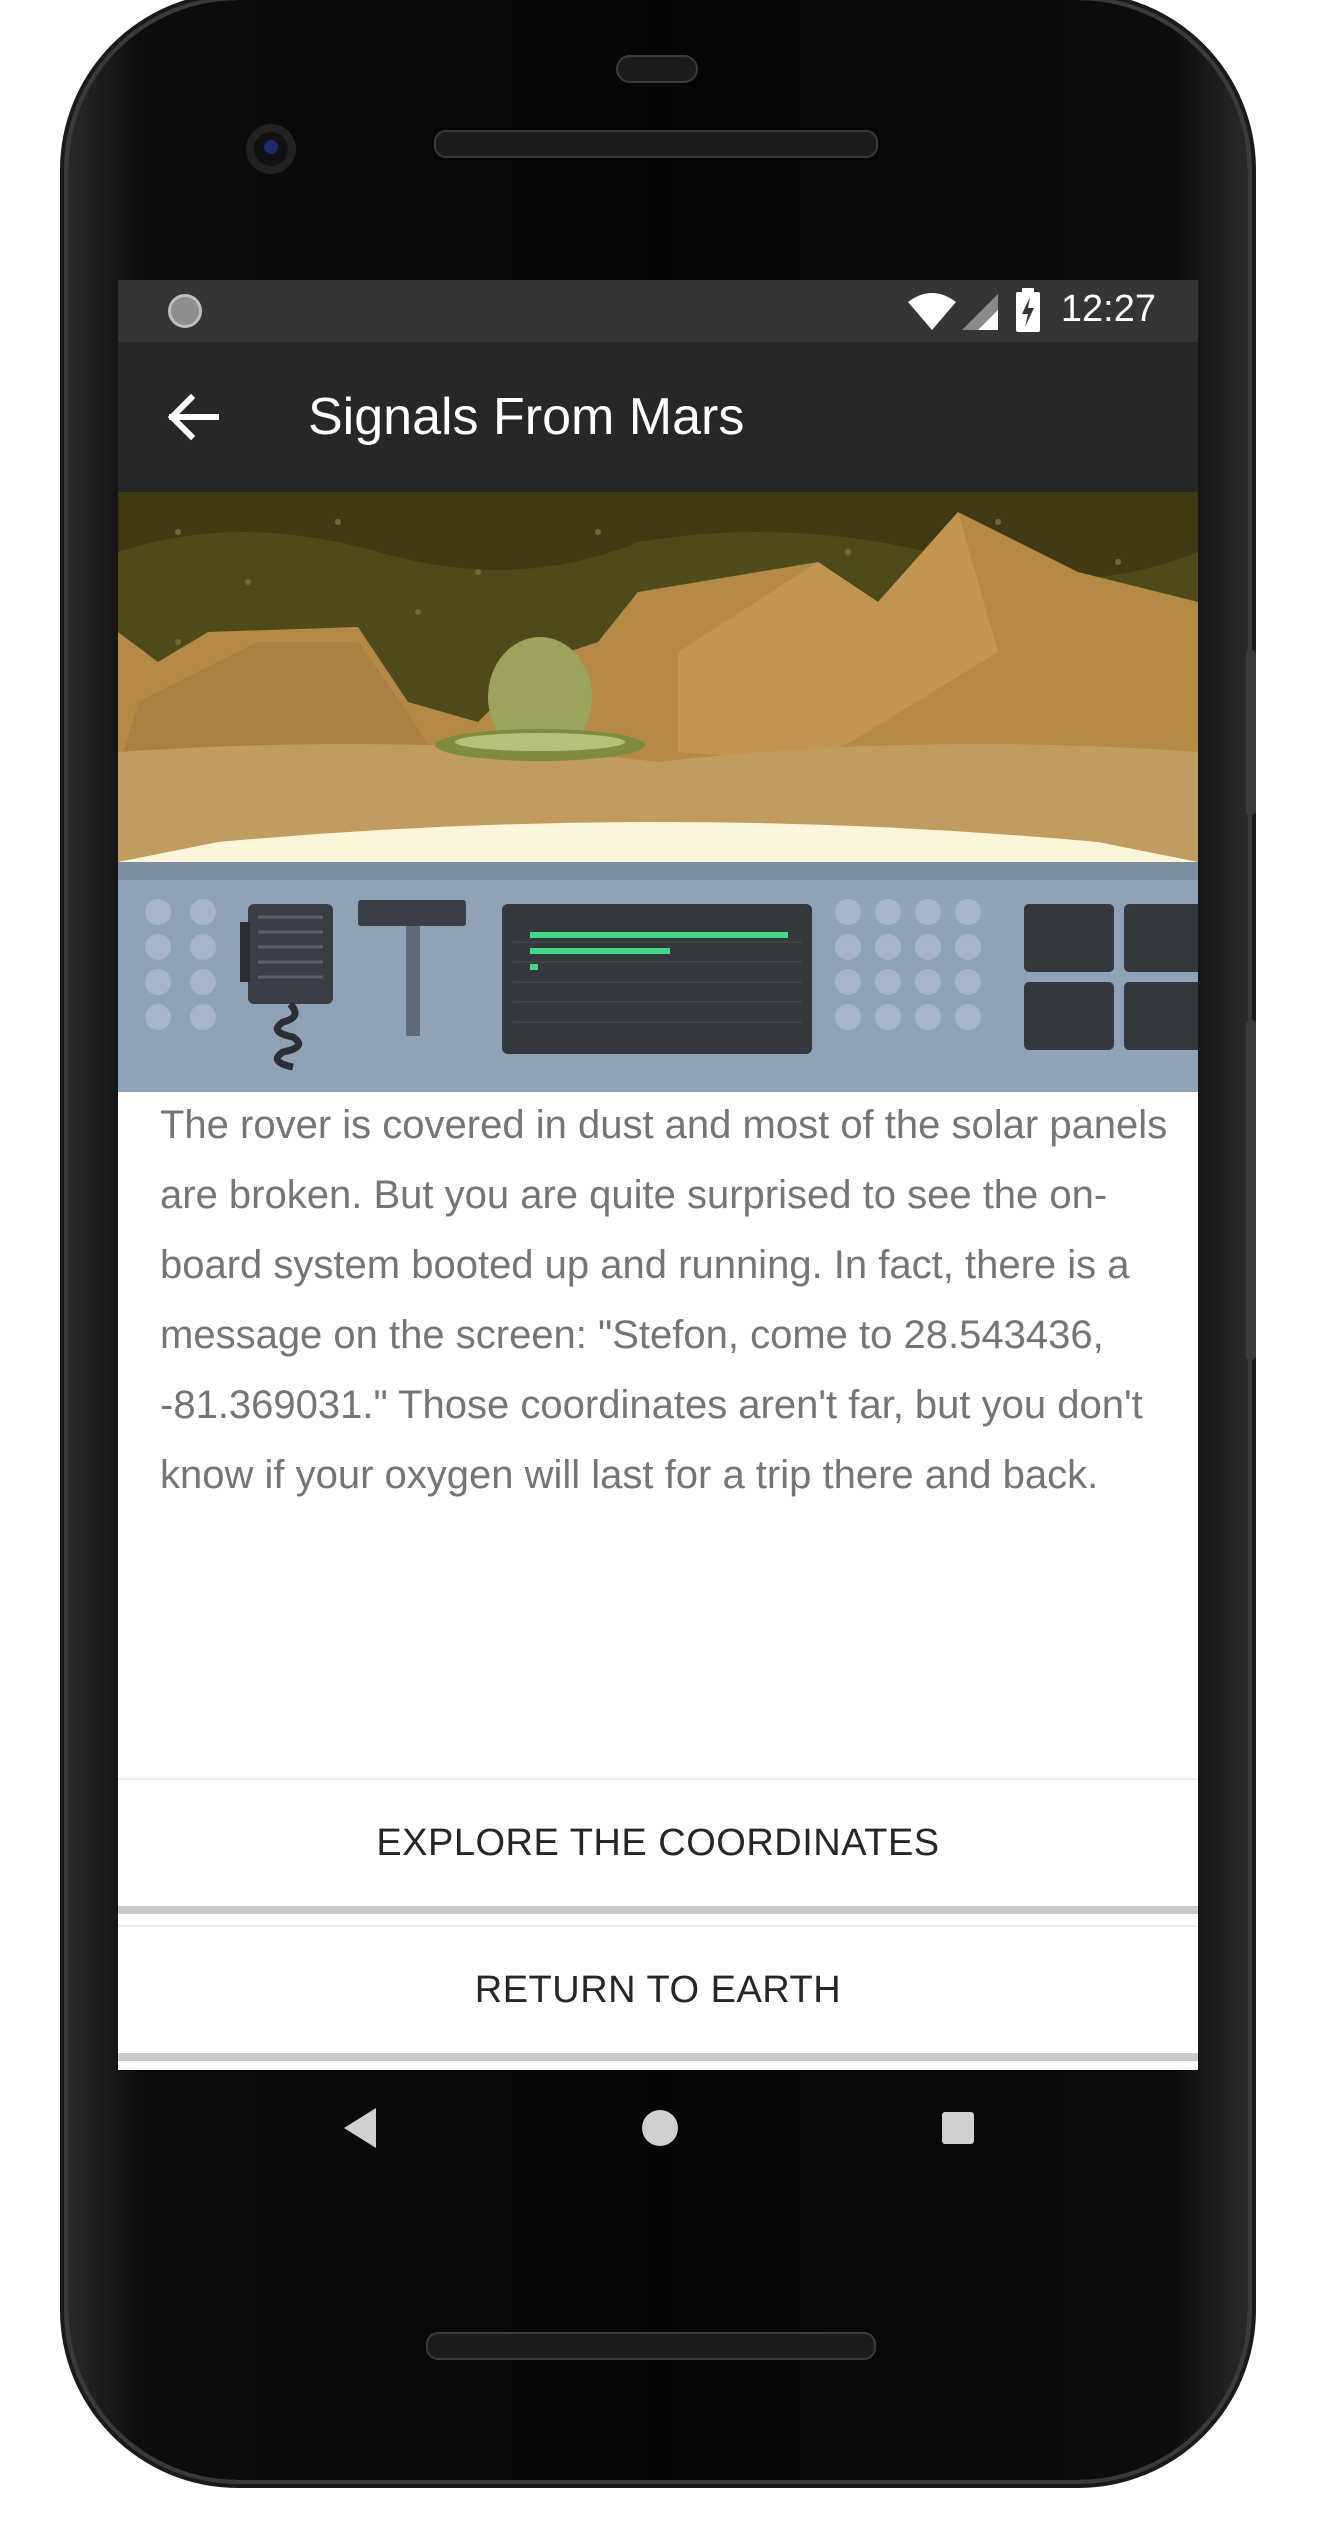 Image resolution: width=1330 pixels, height=2532 pixels. Describe the element at coordinates (193, 417) in the screenshot. I see `arrow-back-icon` at that location.